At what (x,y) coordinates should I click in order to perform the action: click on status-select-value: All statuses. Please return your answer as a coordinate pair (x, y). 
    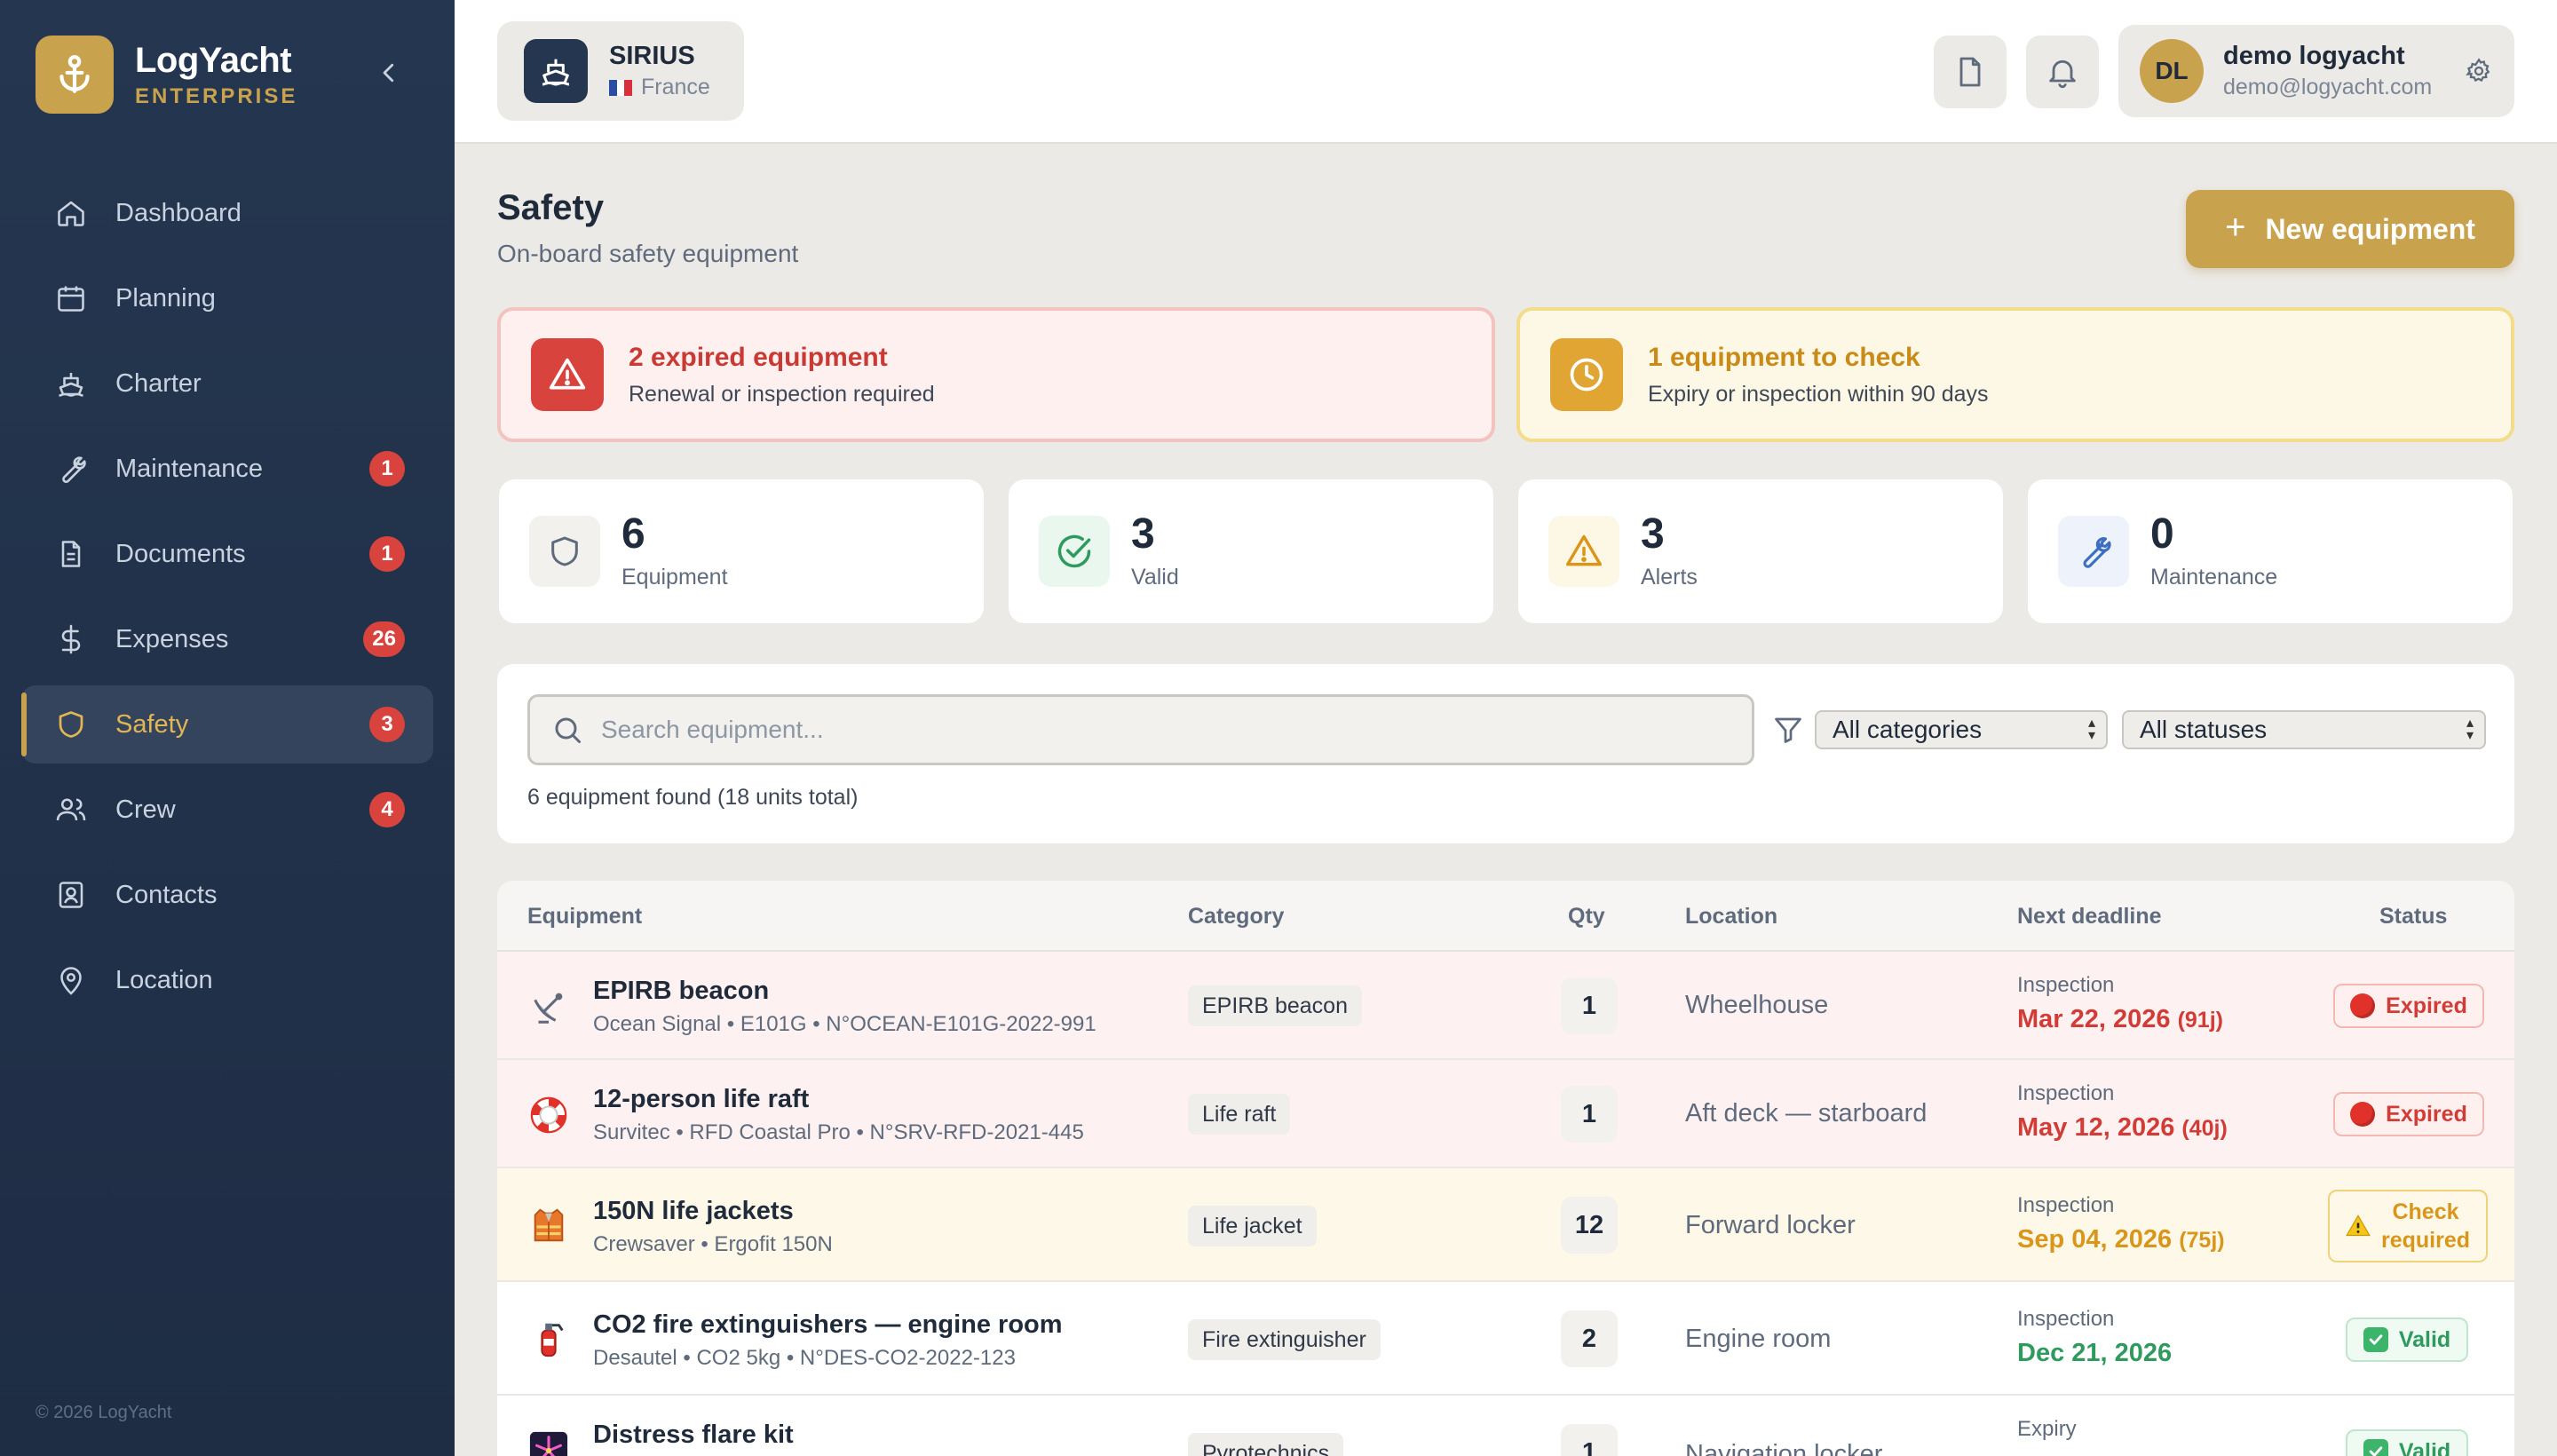
    Looking at the image, I should click on (2204, 729).